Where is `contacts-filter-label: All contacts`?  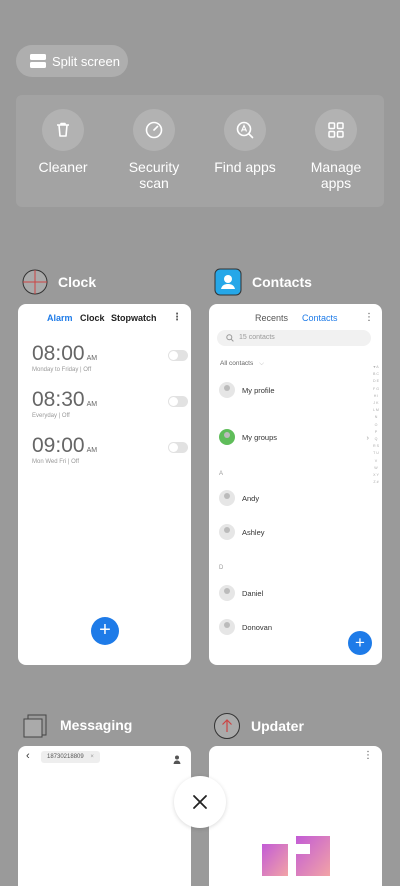 contacts-filter-label: All contacts is located at coordinates (237, 363).